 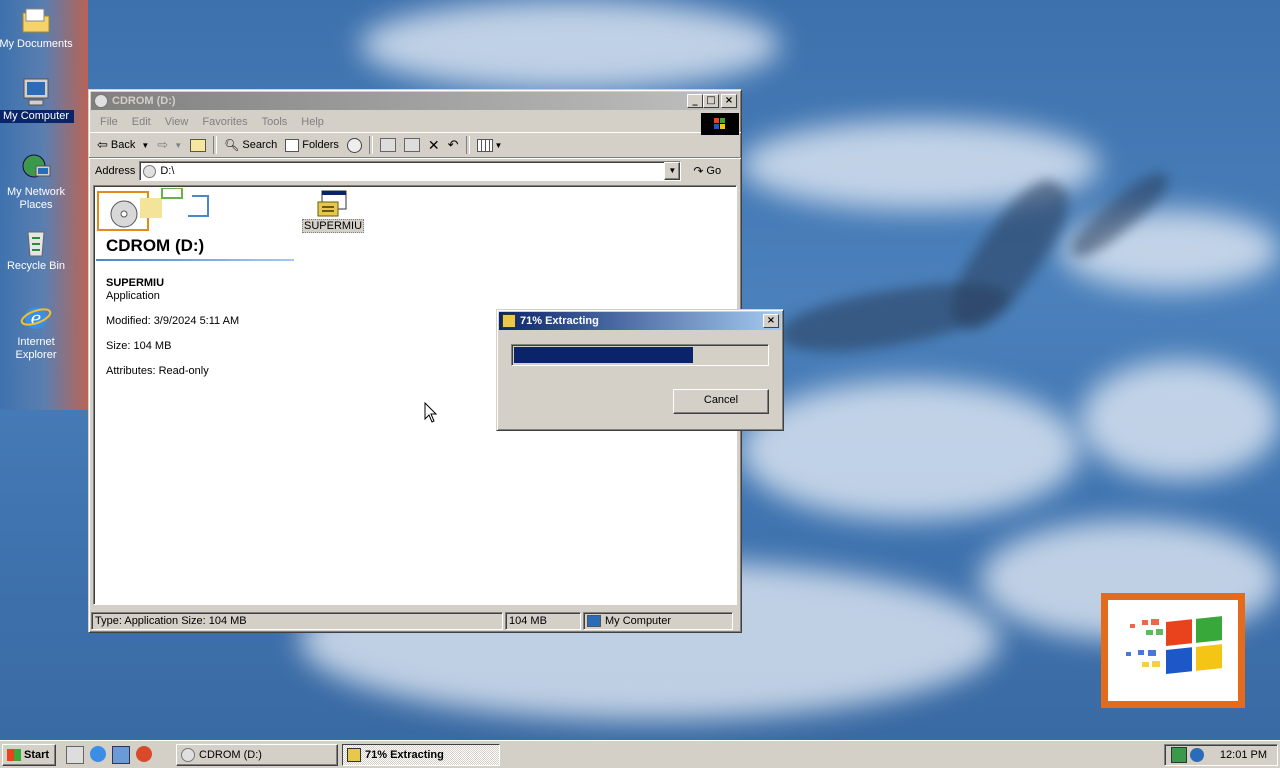 I want to click on status-size: 104 MB, so click(x=543, y=621).